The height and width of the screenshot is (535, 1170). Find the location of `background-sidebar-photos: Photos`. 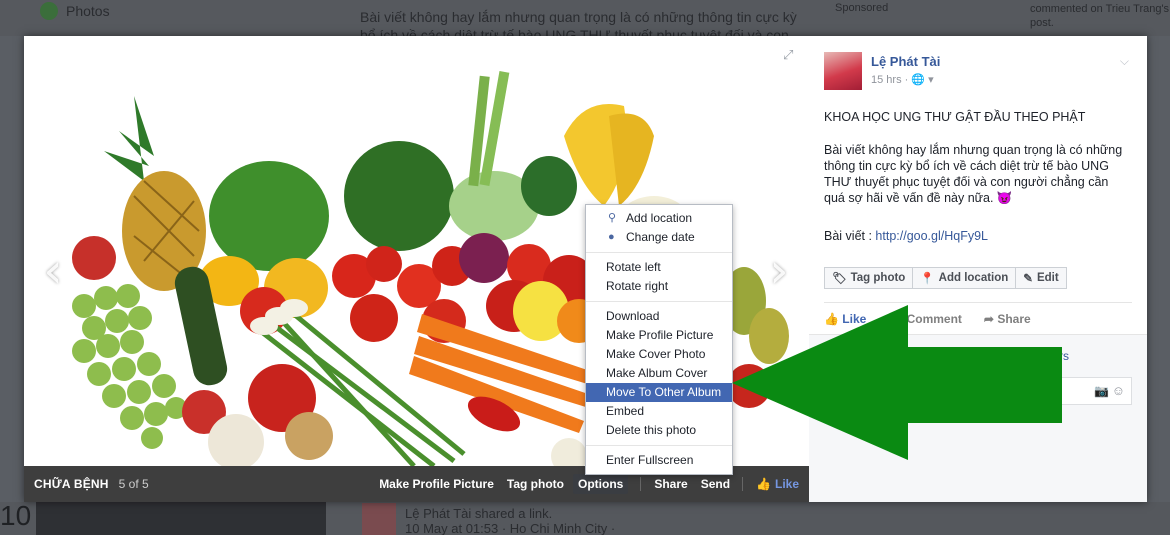

background-sidebar-photos: Photos is located at coordinates (75, 11).